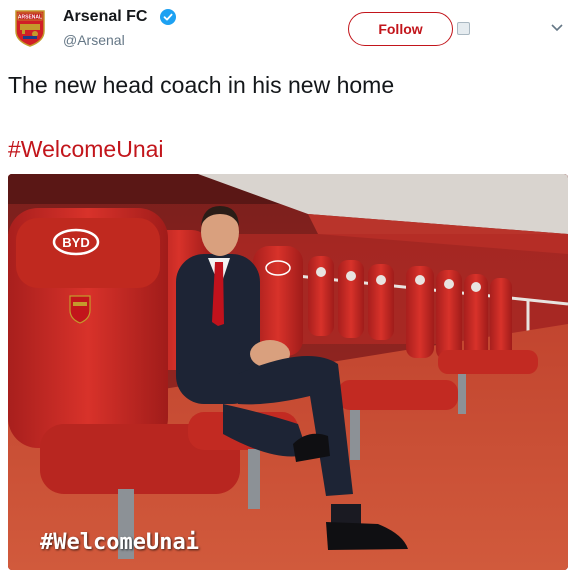  What do you see at coordinates (86, 149) in the screenshot?
I see `hashtag-link: #WelcomeUnai` at bounding box center [86, 149].